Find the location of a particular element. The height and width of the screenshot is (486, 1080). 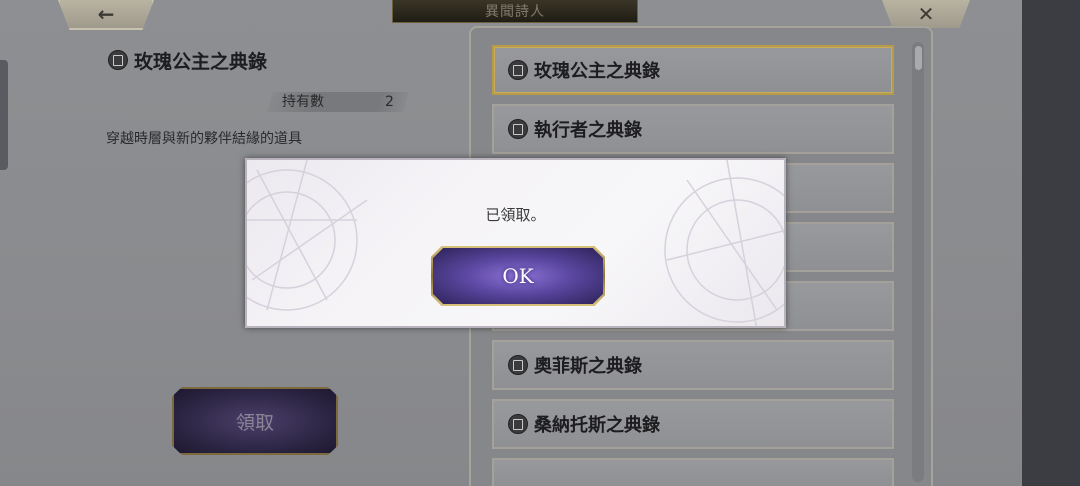

ok-button: OK is located at coordinates (518, 276).